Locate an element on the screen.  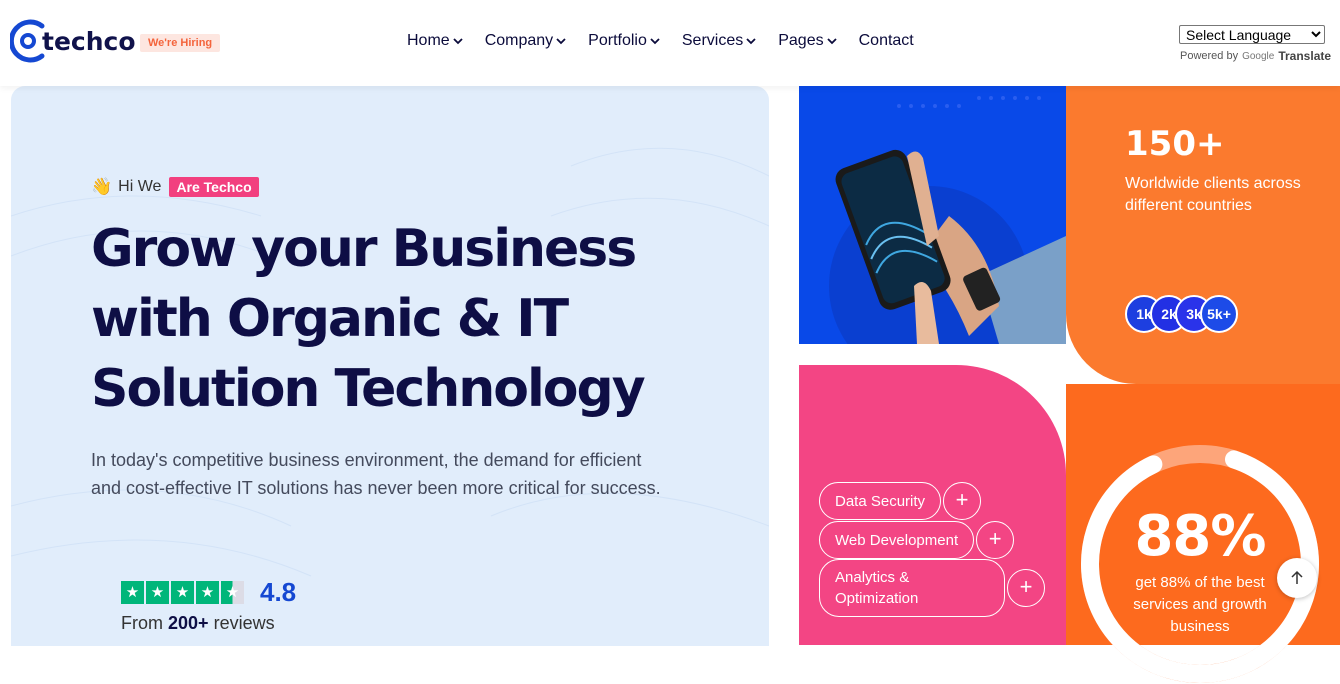
service-label-line-2: Optimization is located at coordinates (877, 598).